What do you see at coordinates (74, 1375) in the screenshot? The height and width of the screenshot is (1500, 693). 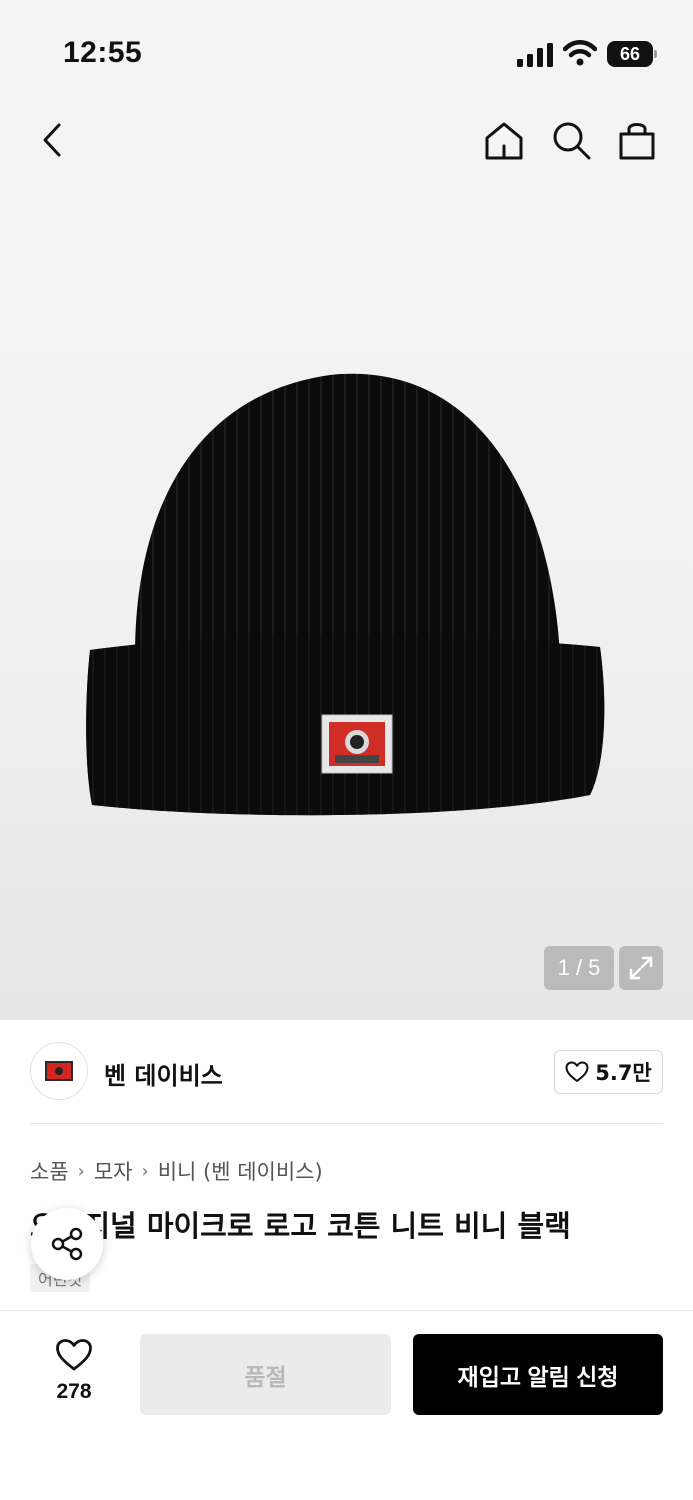 I see `wishlist-button: 278` at bounding box center [74, 1375].